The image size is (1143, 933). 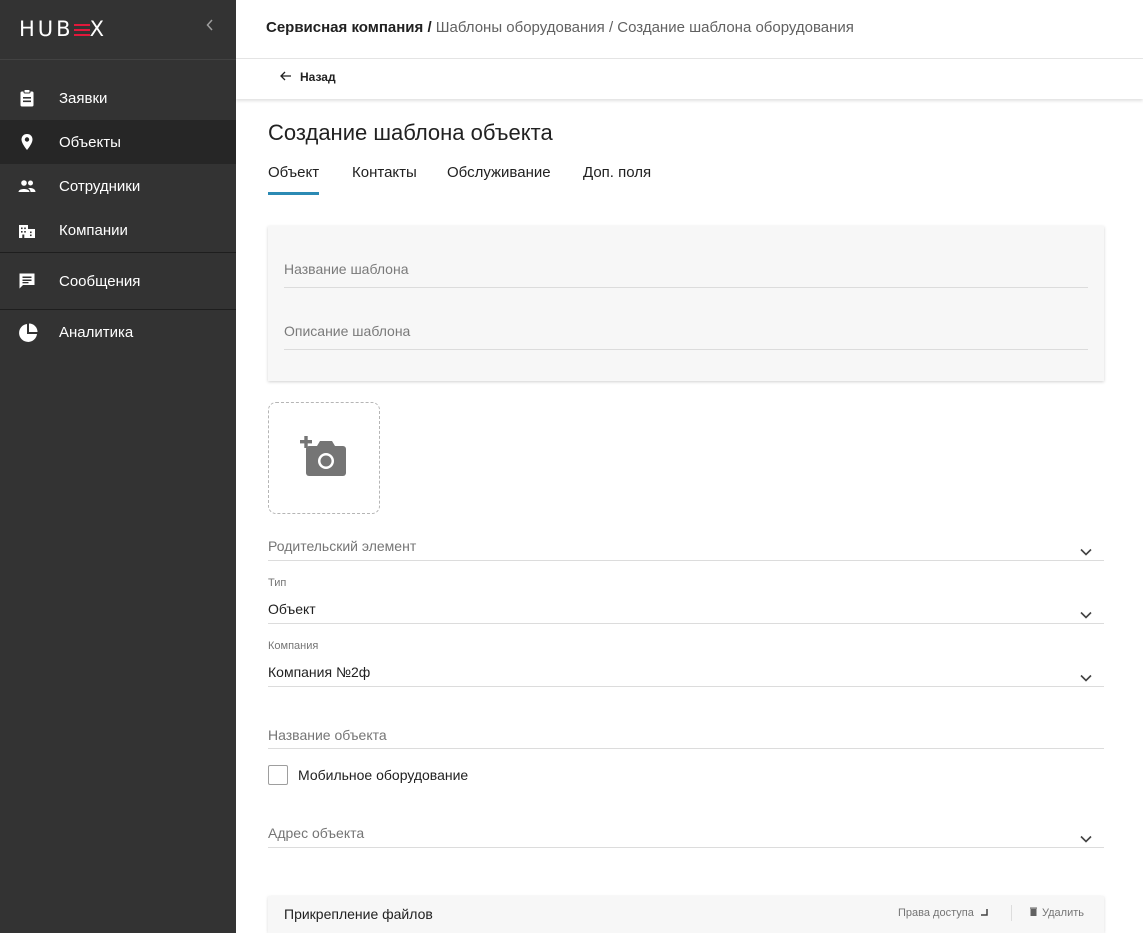 What do you see at coordinates (100, 186) in the screenshot?
I see `sidebar-item-label: Сотрудники` at bounding box center [100, 186].